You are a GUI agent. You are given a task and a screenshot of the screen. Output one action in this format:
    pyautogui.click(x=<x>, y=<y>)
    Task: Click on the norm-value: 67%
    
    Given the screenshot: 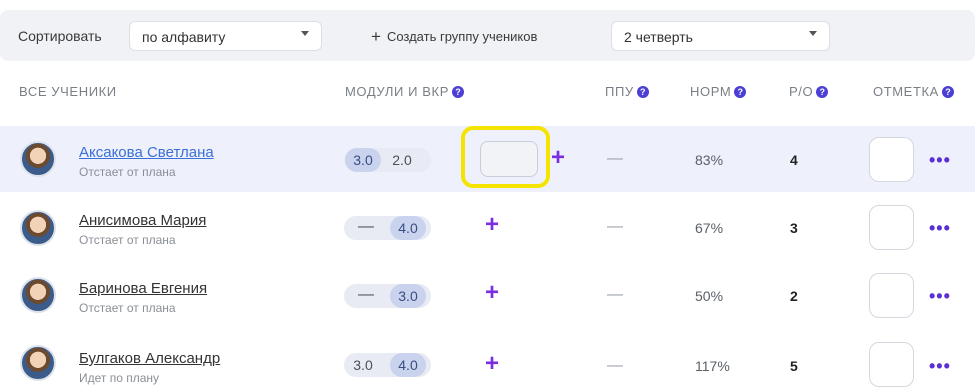 What is the action you would take?
    pyautogui.click(x=709, y=228)
    